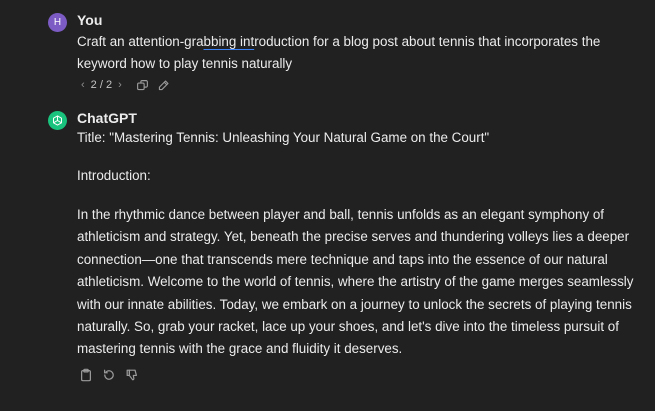 The height and width of the screenshot is (411, 655). Describe the element at coordinates (185, 64) in the screenshot. I see `user-message-line-2: keyword how to play tennis naturally` at that location.